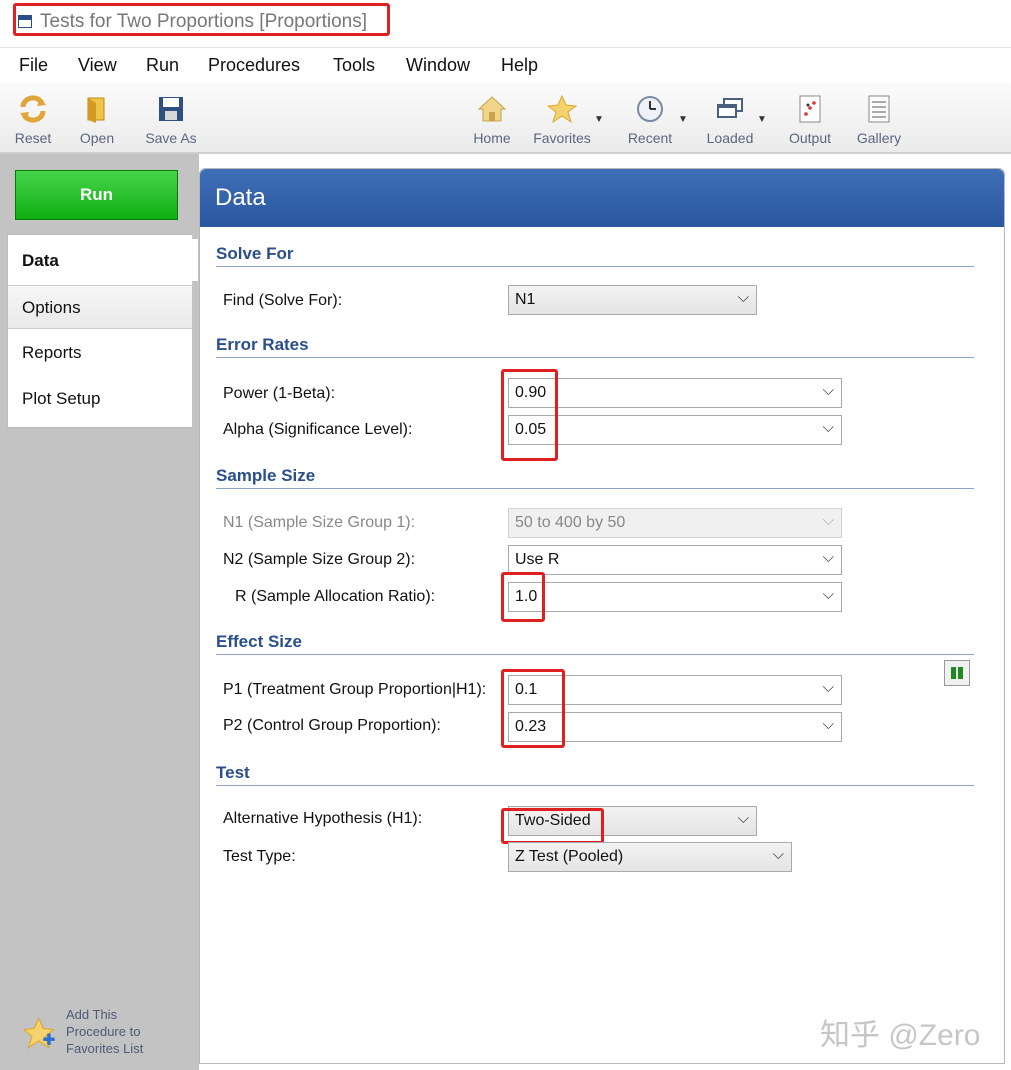  I want to click on h1-highlight-box, so click(552, 826).